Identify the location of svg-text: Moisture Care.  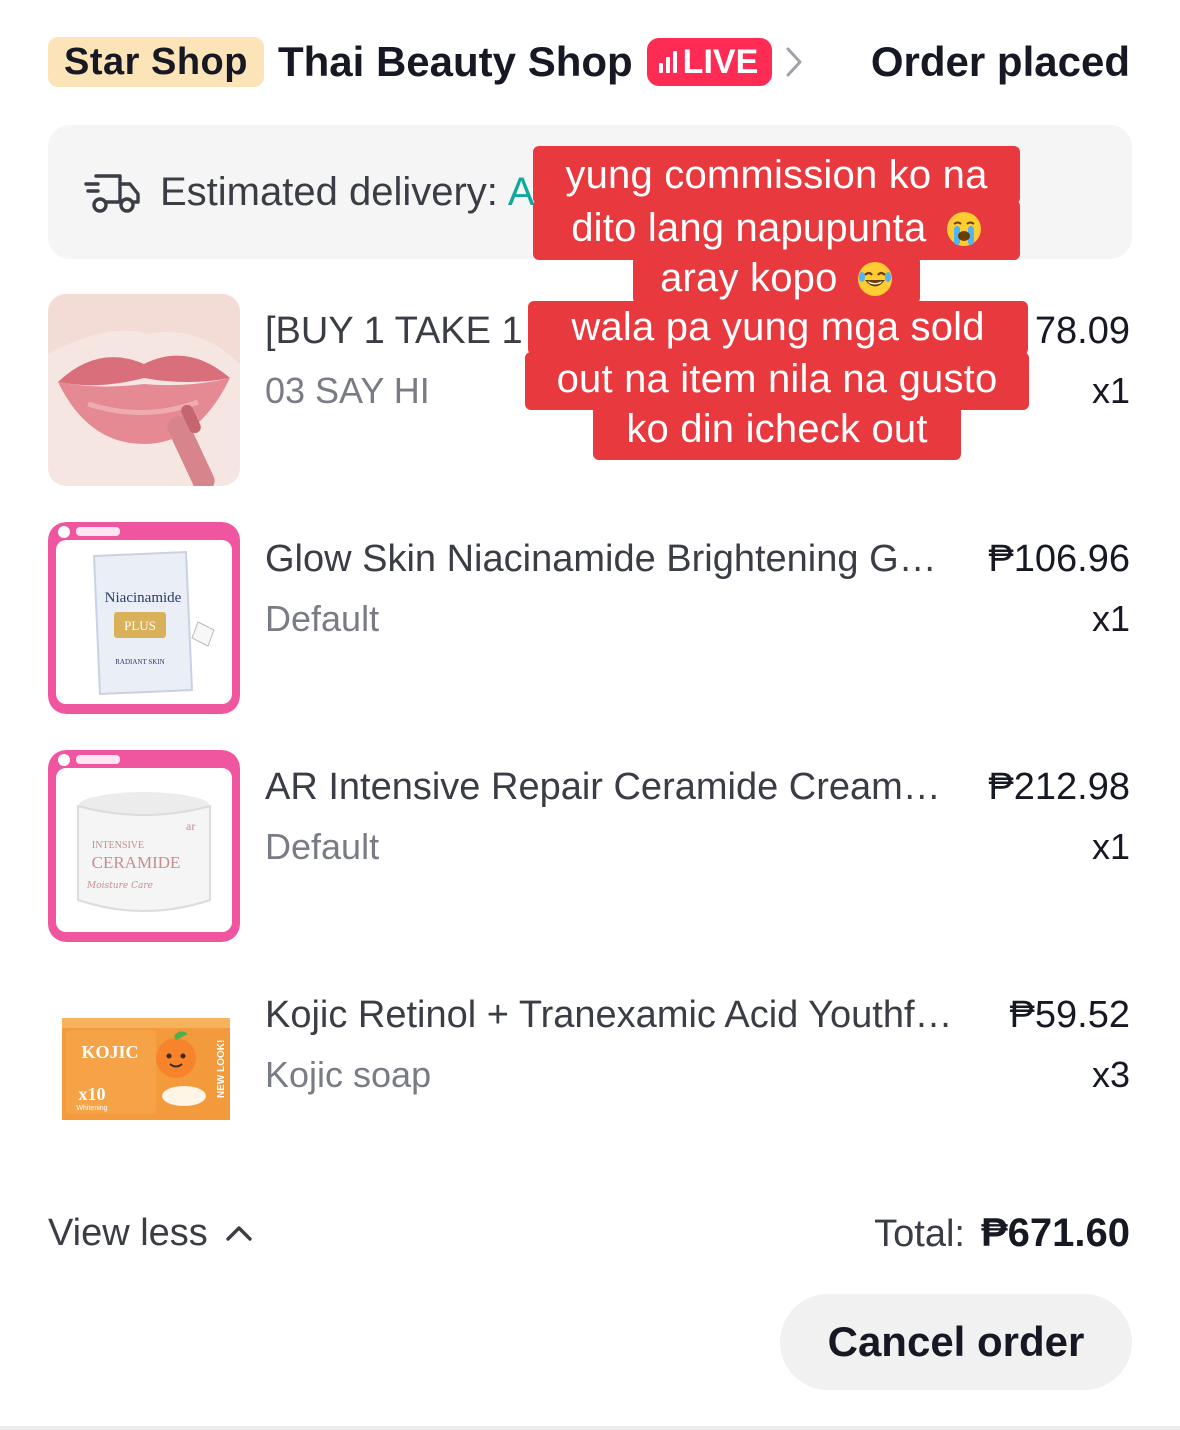
(119, 886).